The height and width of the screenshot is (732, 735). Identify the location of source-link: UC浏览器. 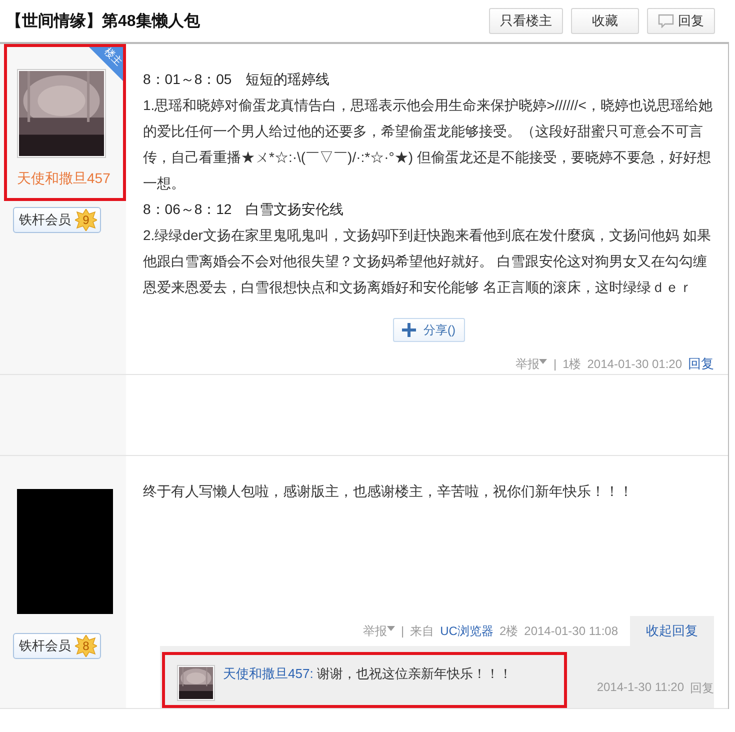
(467, 631).